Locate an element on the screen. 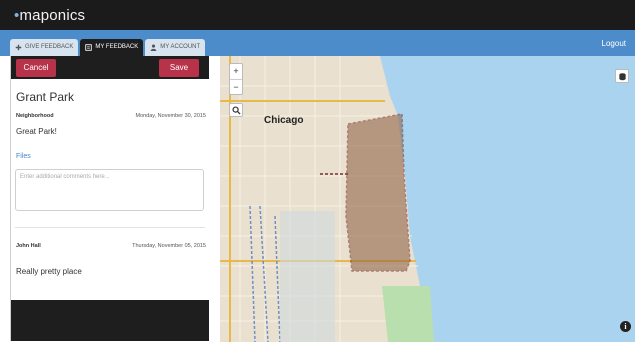 The width and height of the screenshot is (635, 346). app-logo-text: maponics is located at coordinates (52, 15).